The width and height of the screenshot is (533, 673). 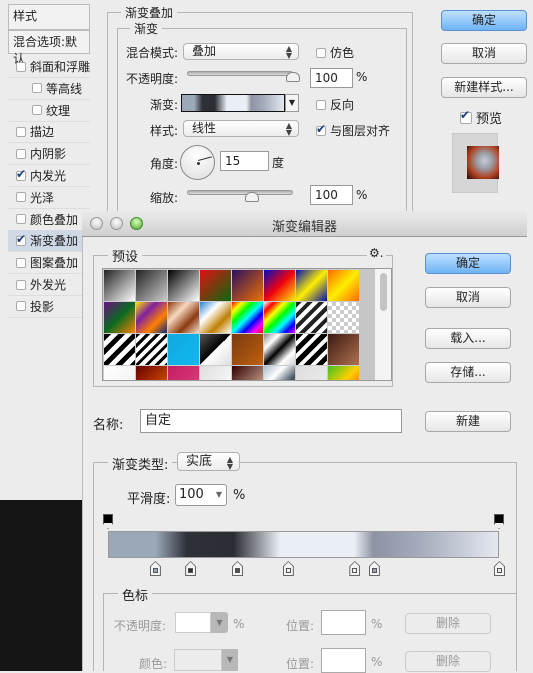 What do you see at coordinates (383, 324) in the screenshot?
I see `scrollbar` at bounding box center [383, 324].